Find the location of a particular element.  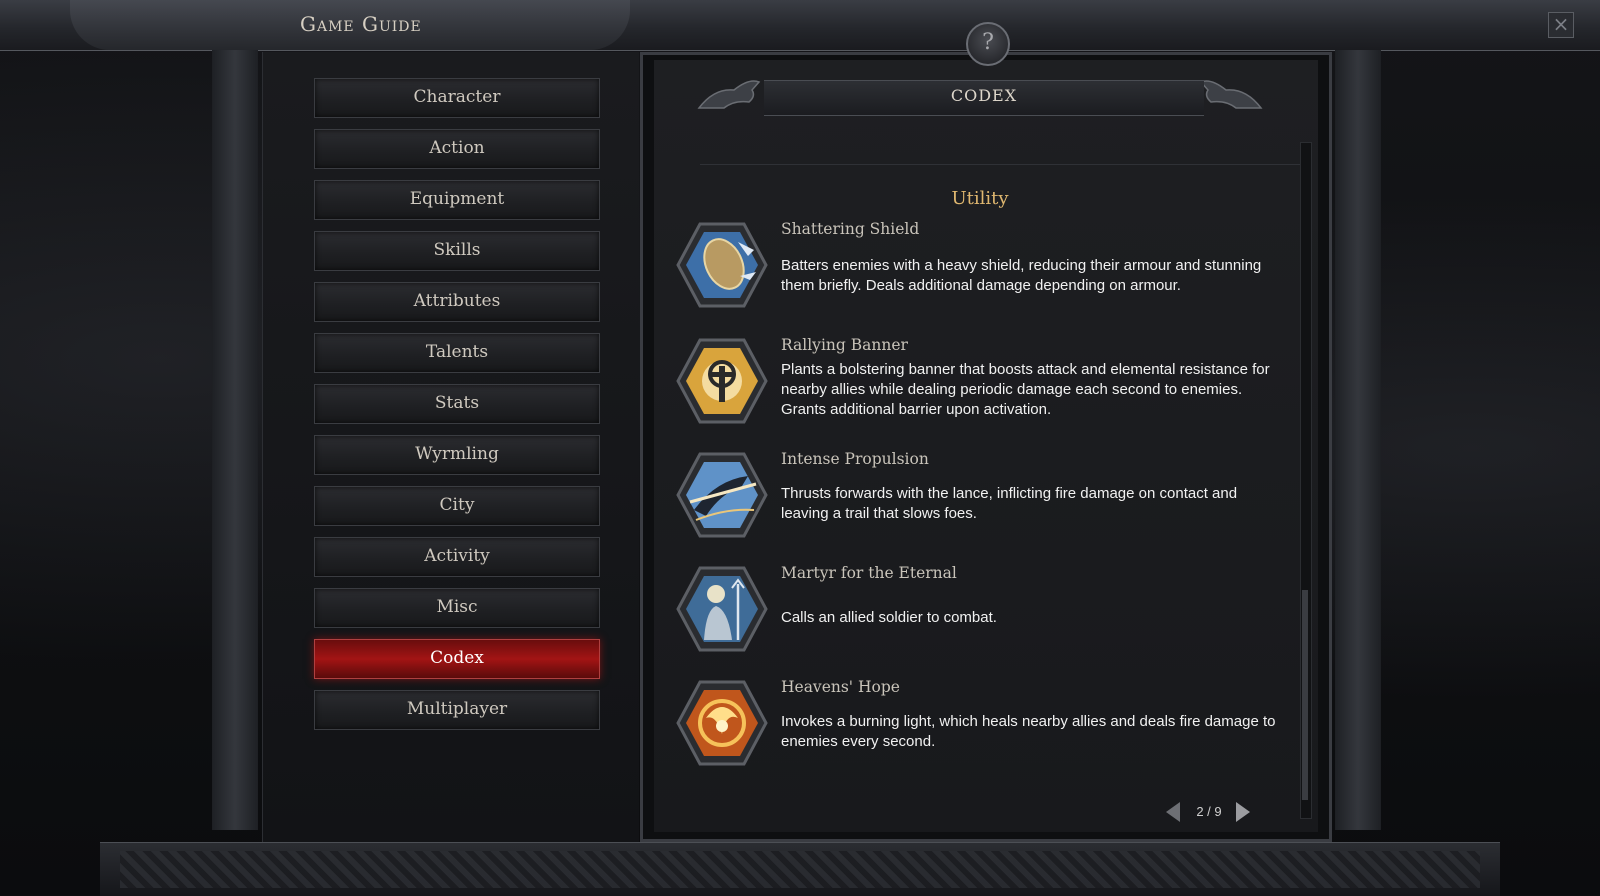

entry-description: Calls an allied soldier to combat. is located at coordinates (1031, 618).